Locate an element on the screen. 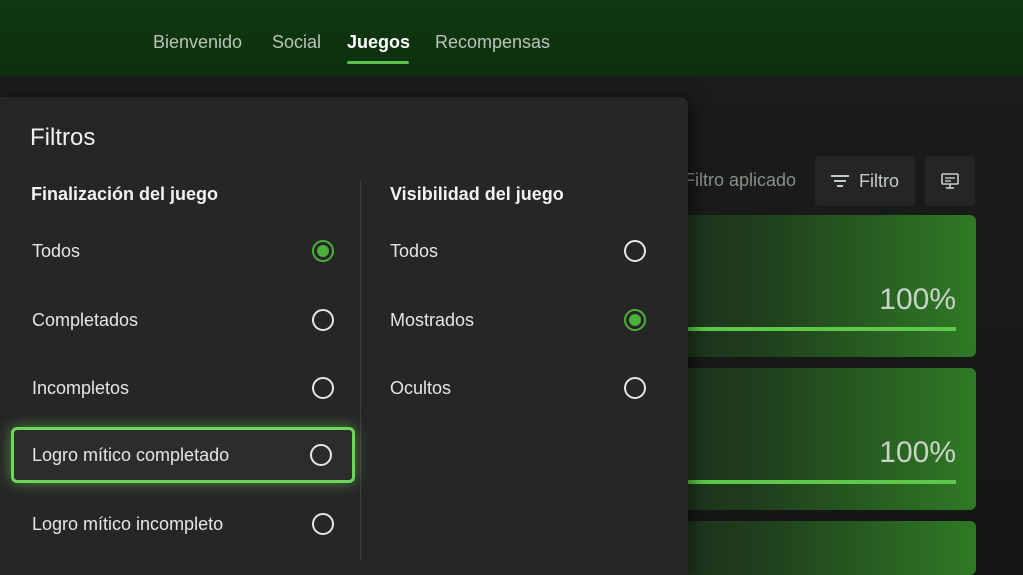  filter-button-label: Filtro is located at coordinates (879, 180).